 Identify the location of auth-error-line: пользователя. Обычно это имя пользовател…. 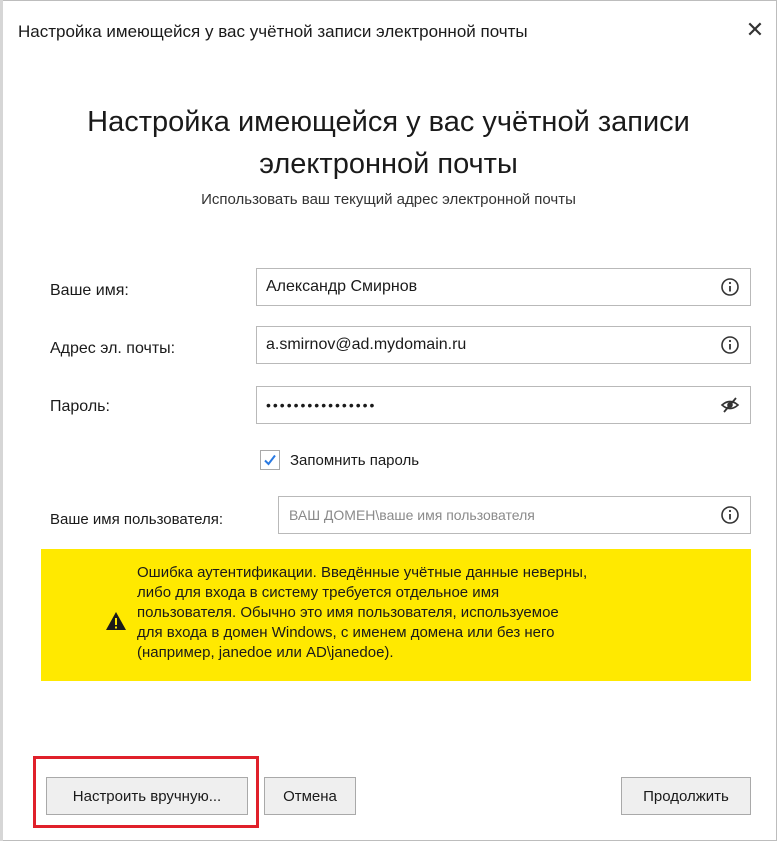
(348, 612).